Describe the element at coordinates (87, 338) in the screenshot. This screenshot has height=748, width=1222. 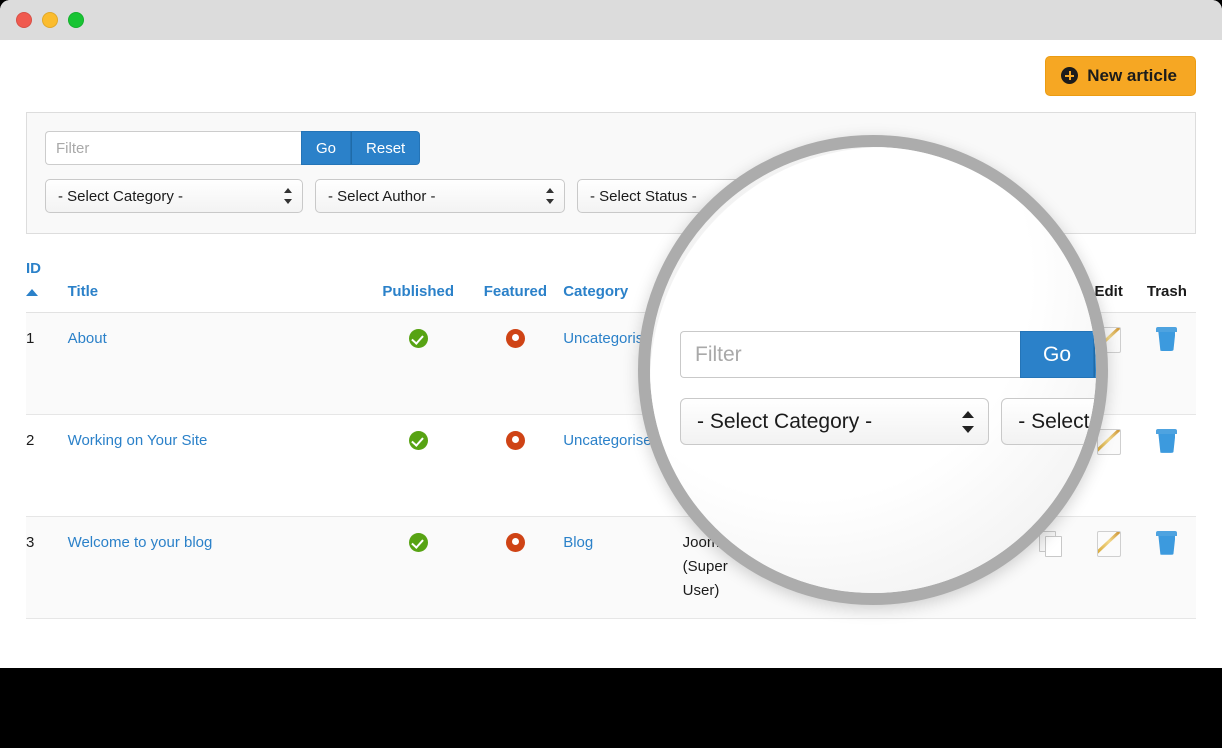
I see `cell-title-link: About` at that location.